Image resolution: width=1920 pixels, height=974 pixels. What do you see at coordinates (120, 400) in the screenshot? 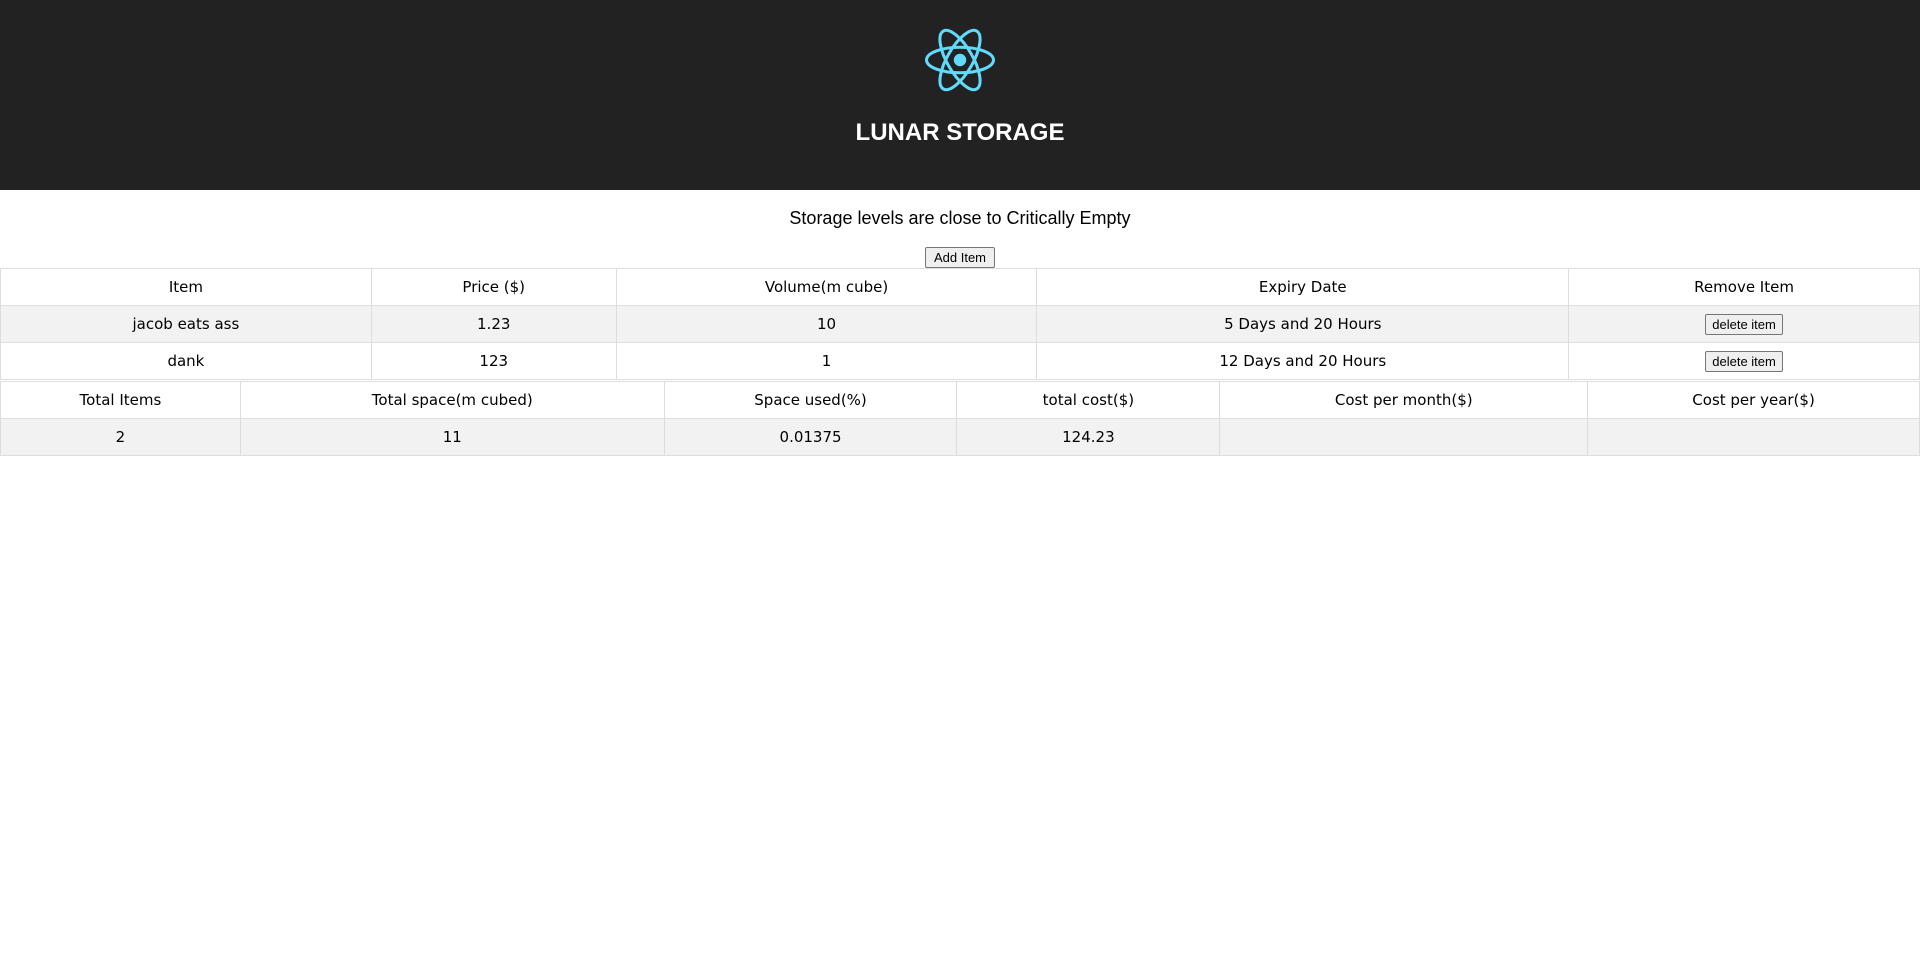
I see `column-header-total-items: Total Items` at bounding box center [120, 400].